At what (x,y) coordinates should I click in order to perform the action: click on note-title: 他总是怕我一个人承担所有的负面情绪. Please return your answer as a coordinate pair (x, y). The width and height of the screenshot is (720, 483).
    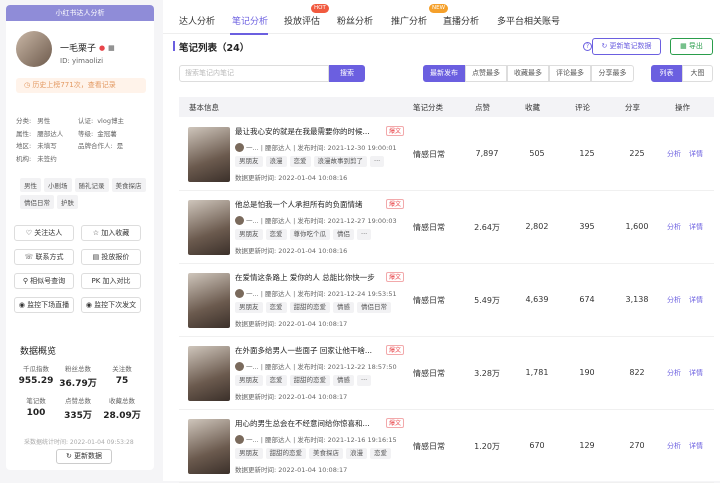
    Looking at the image, I should click on (299, 204).